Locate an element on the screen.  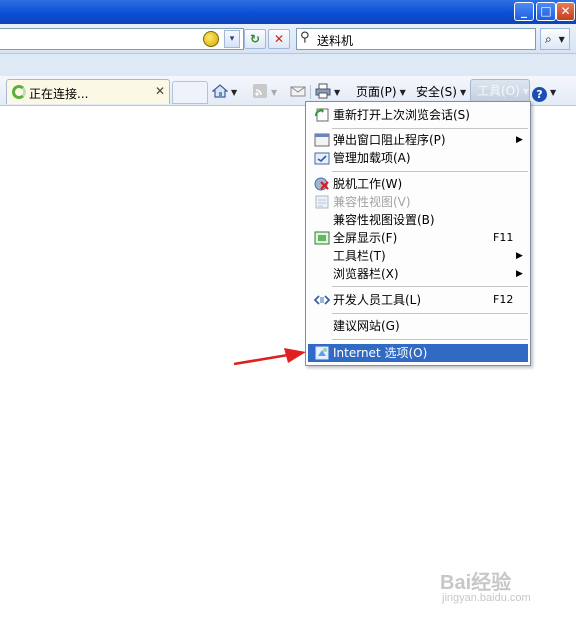
loading-icon is located at coordinates (19, 92).